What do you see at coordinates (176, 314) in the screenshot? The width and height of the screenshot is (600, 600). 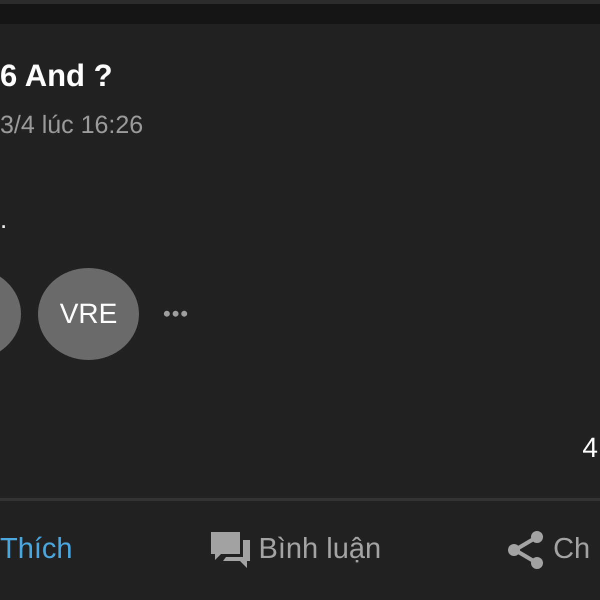 I see `more-tags: •••` at bounding box center [176, 314].